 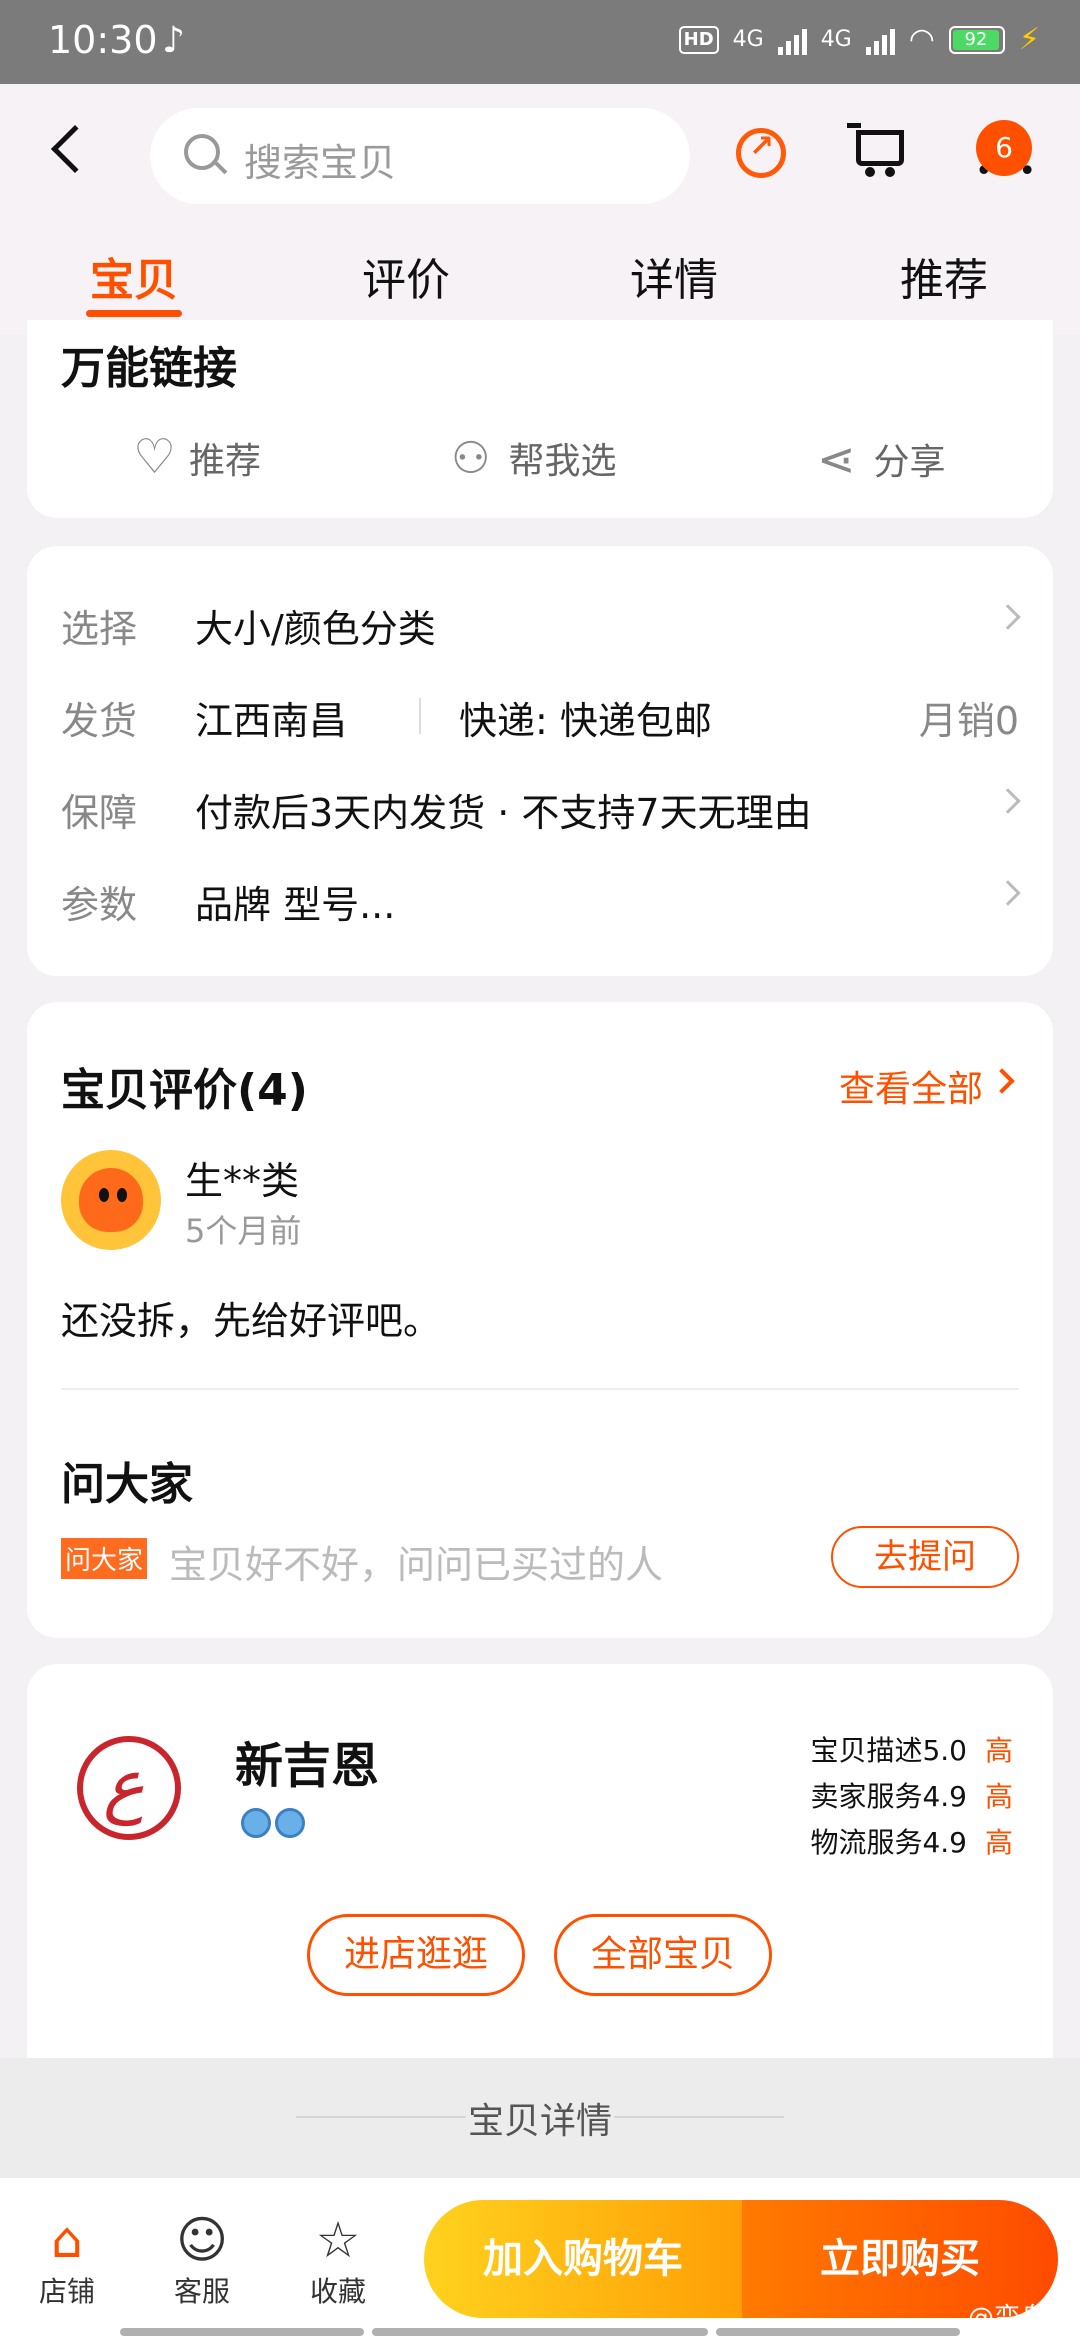 What do you see at coordinates (416, 1955) in the screenshot?
I see `enter-shop-button: 进店逛逛` at bounding box center [416, 1955].